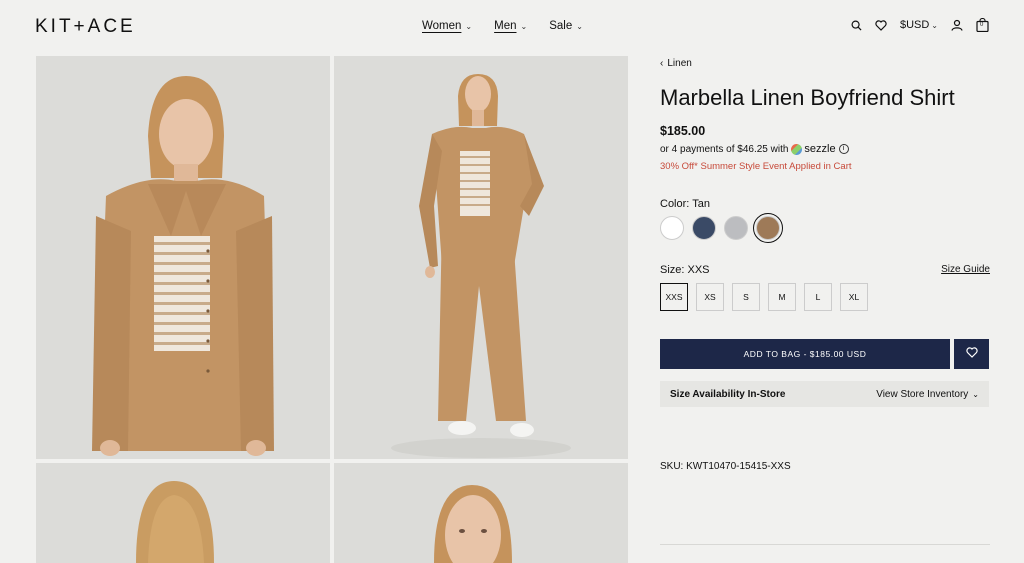 The image size is (1024, 563). Describe the element at coordinates (843, 149) in the screenshot. I see `info-icon: i` at that location.